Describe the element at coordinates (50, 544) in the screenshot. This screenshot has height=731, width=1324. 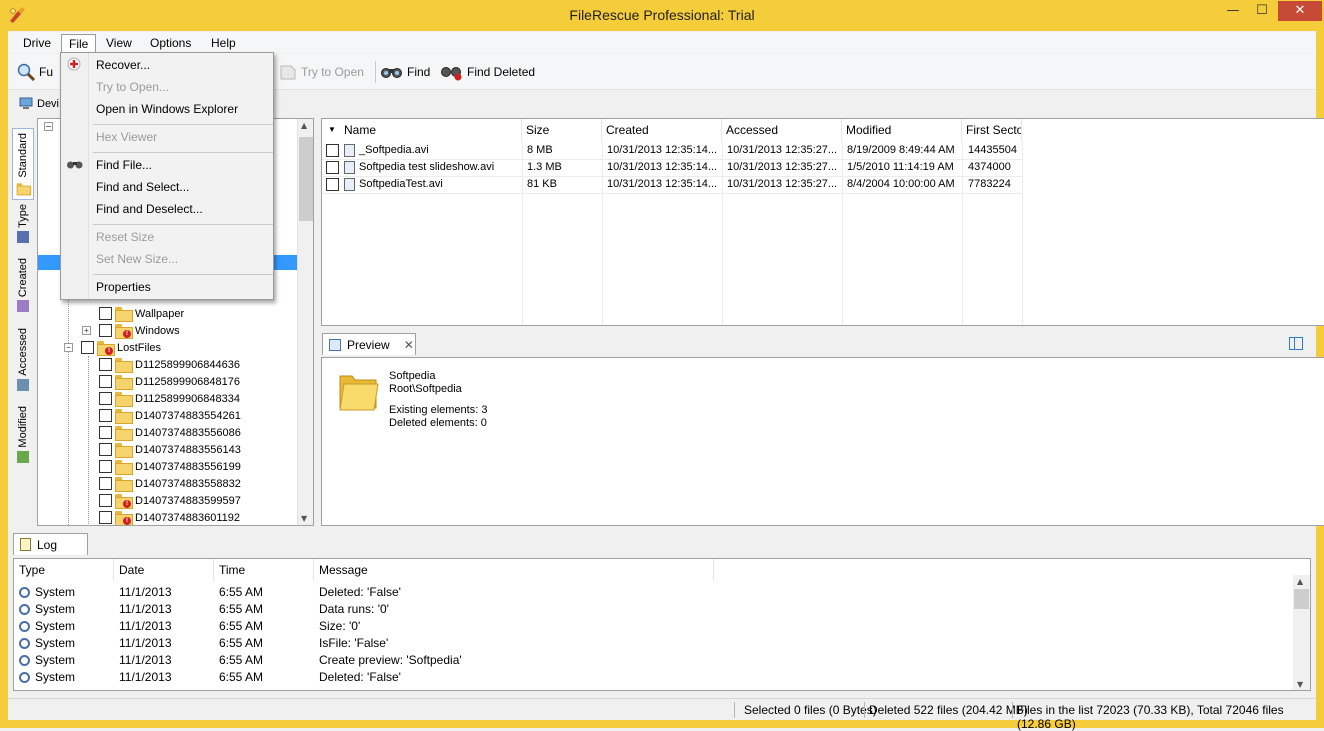
I see `tab-log: Log` at that location.